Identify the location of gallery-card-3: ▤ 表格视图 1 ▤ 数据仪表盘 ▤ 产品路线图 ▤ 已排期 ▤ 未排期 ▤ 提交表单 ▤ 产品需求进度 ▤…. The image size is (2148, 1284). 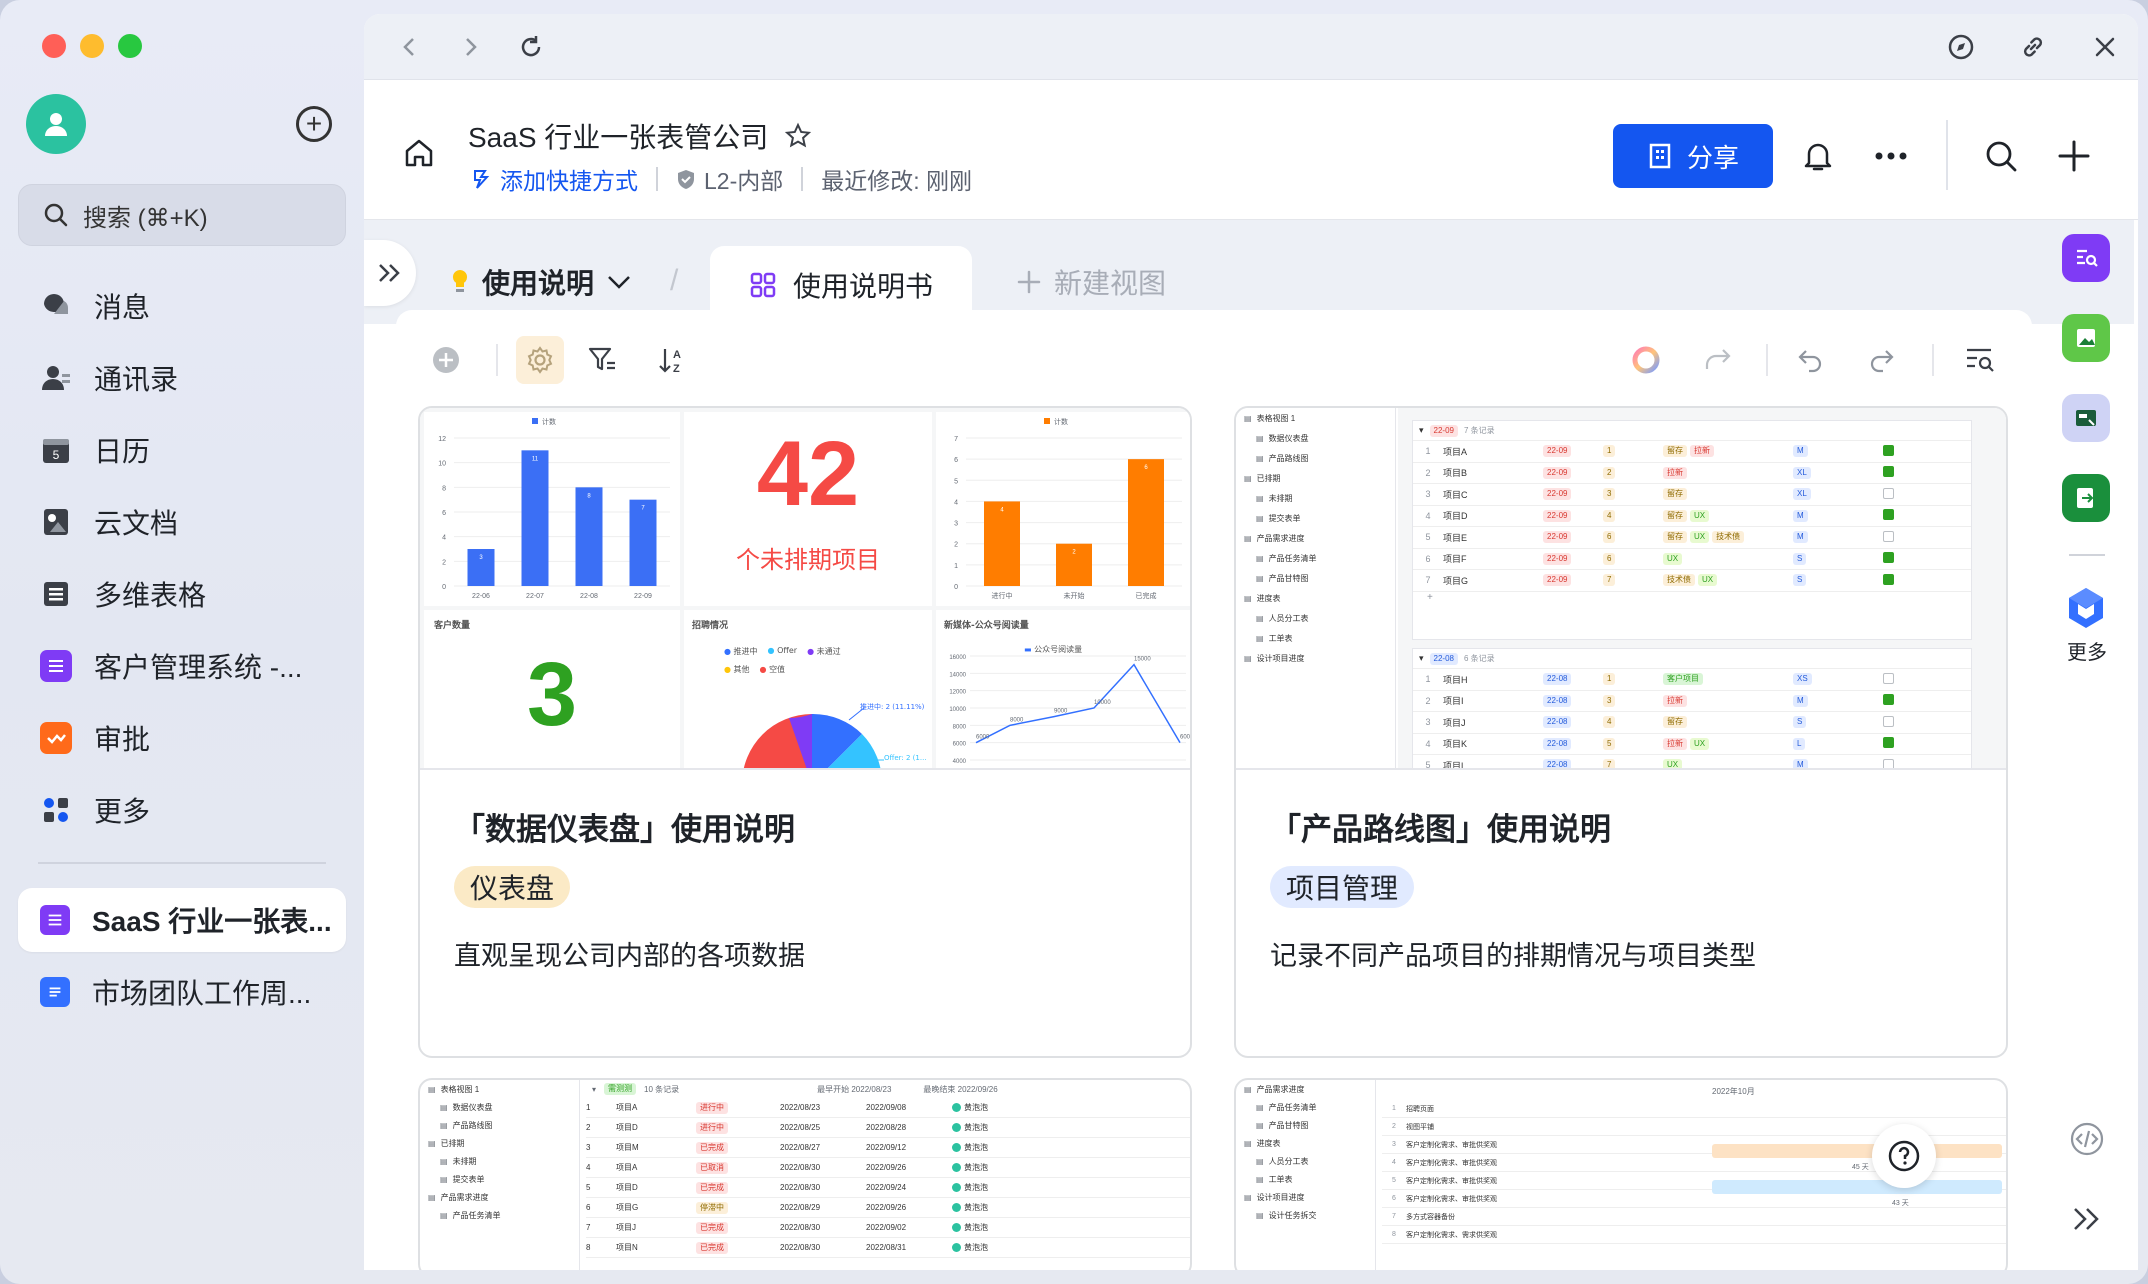
(805, 1174).